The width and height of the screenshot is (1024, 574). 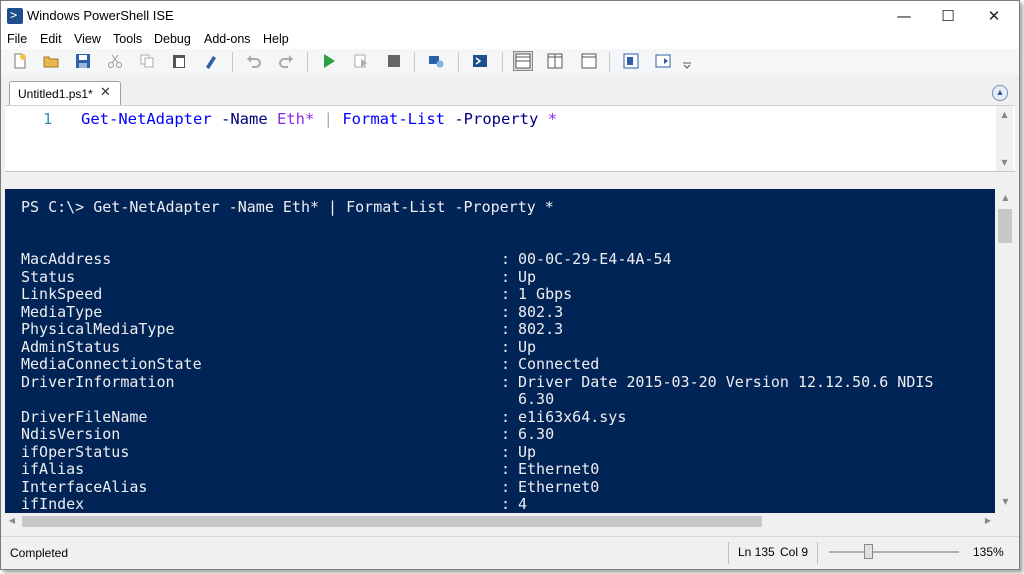 What do you see at coordinates (510, 62) in the screenshot?
I see `toolbar` at bounding box center [510, 62].